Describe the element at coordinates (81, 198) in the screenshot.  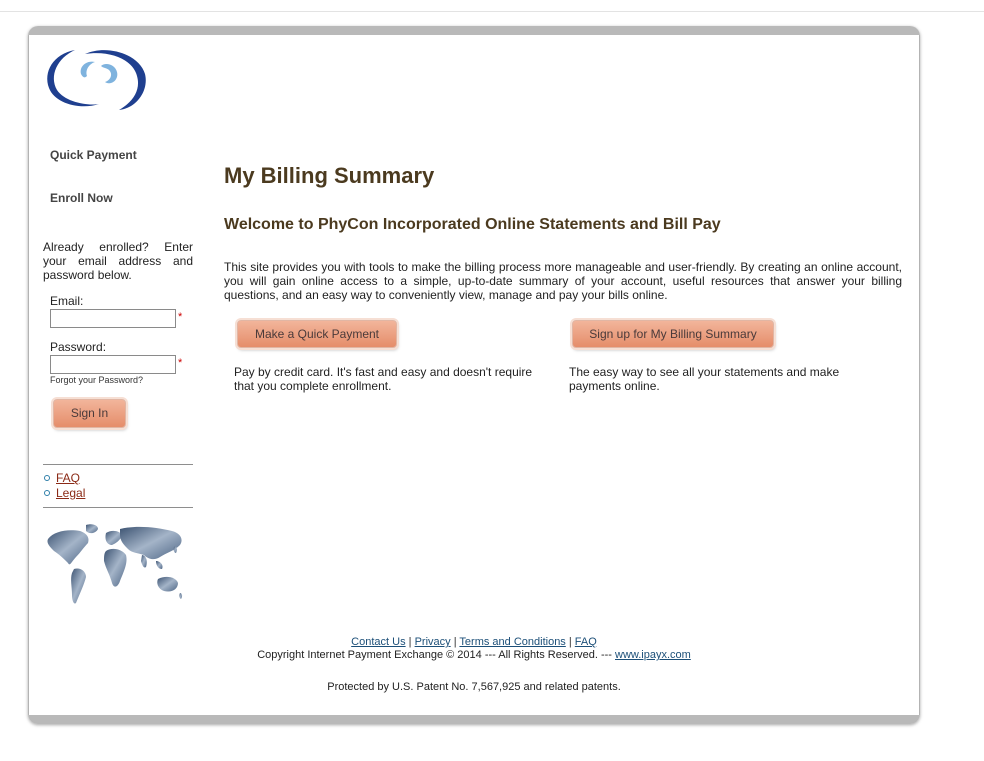
I see `enroll-now-link: Enroll Now` at that location.